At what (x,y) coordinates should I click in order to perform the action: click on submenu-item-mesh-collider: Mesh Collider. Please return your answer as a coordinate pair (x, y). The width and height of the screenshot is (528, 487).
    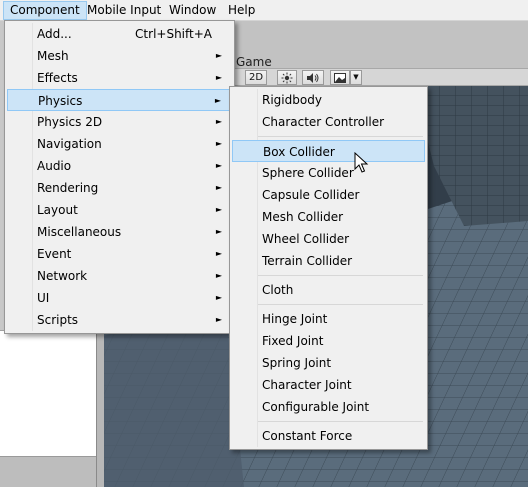
    Looking at the image, I should click on (328, 217).